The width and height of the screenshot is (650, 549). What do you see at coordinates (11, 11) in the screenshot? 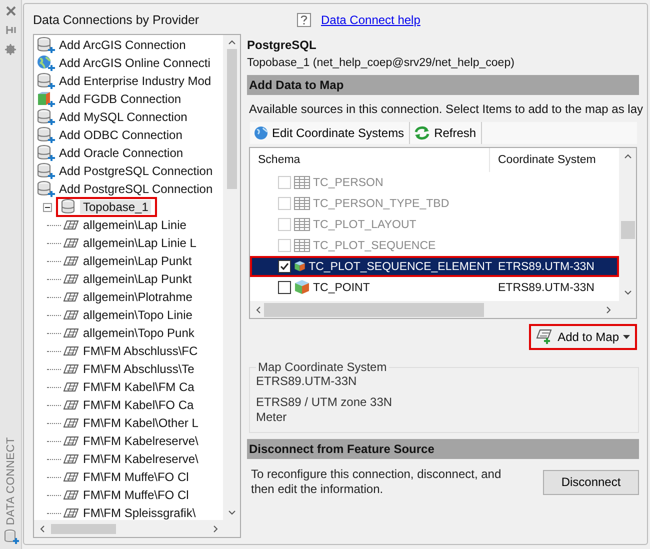
I see `close-icon` at bounding box center [11, 11].